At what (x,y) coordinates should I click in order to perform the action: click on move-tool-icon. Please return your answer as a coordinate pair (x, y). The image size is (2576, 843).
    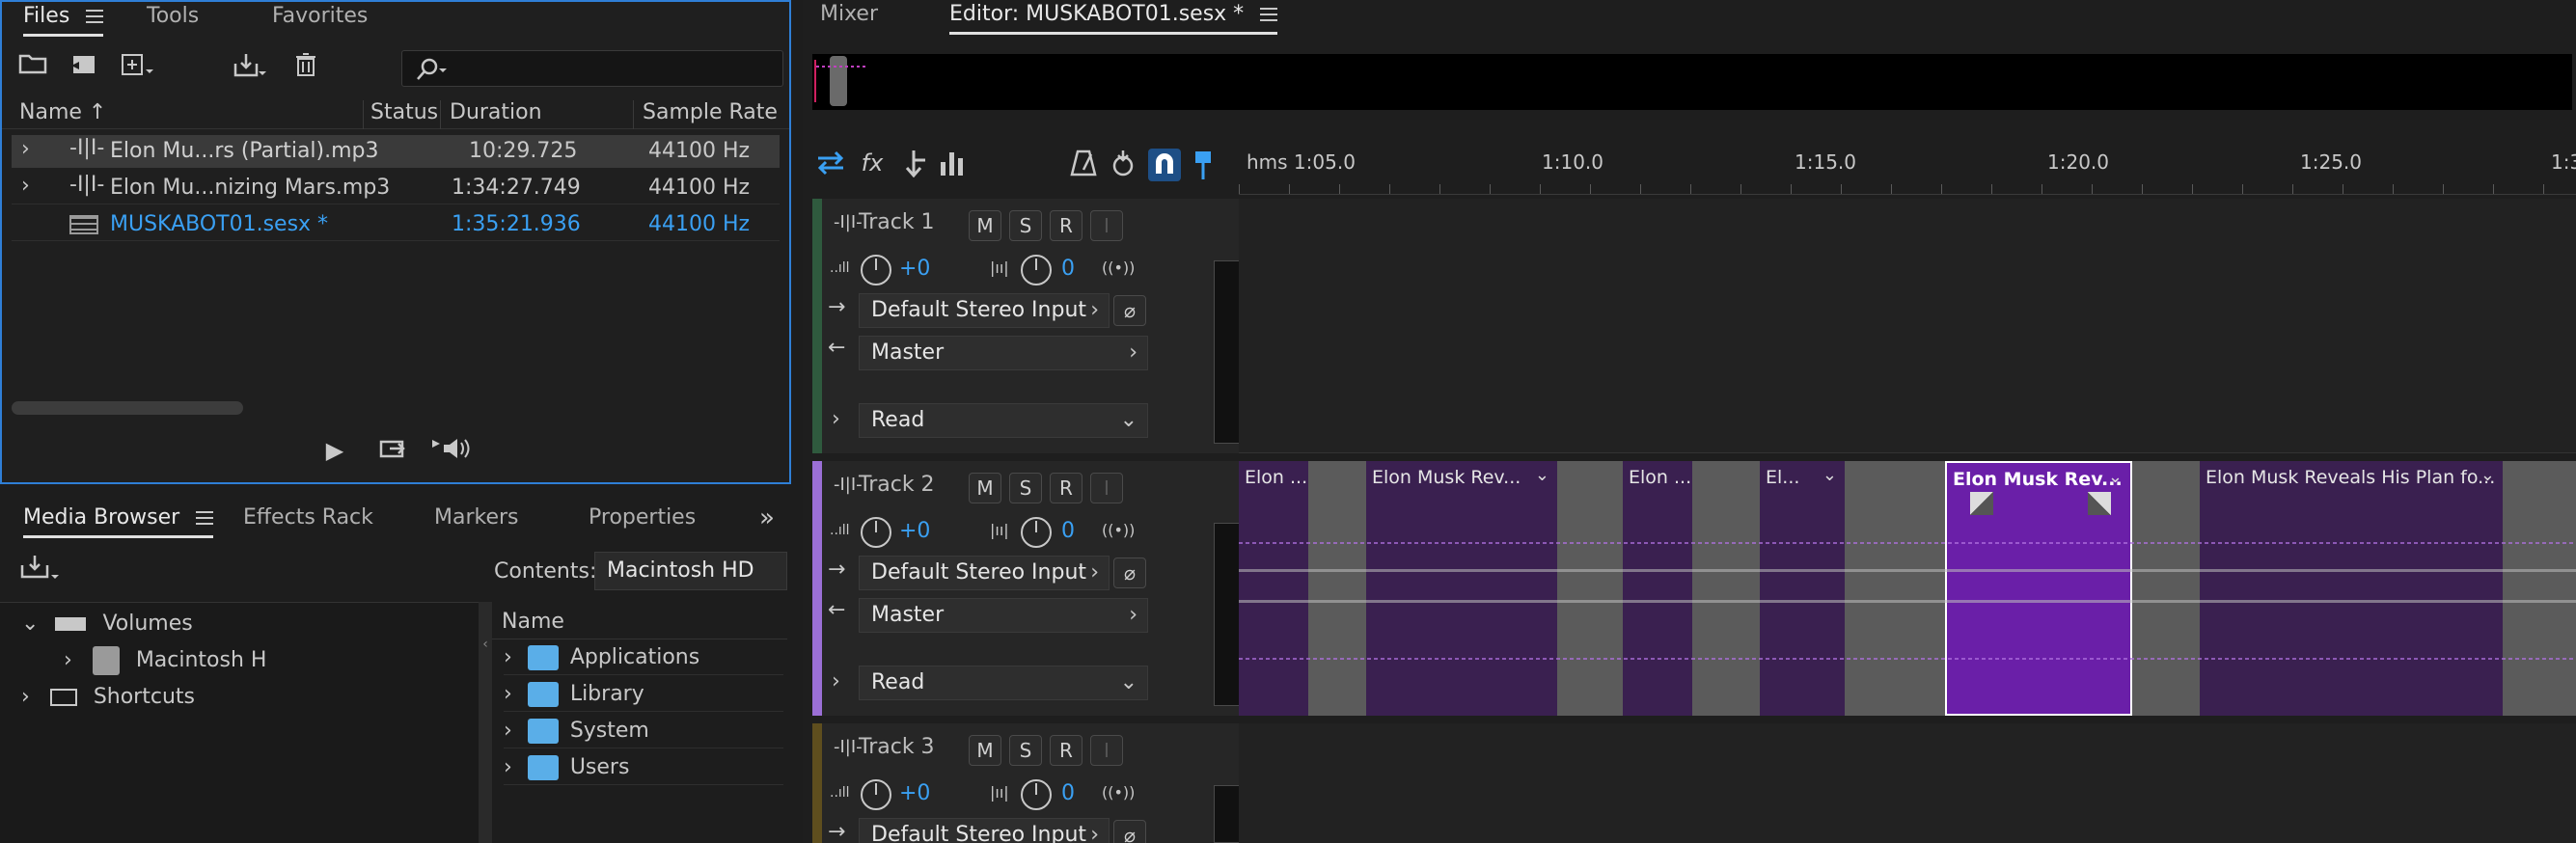
    Looking at the image, I should click on (832, 164).